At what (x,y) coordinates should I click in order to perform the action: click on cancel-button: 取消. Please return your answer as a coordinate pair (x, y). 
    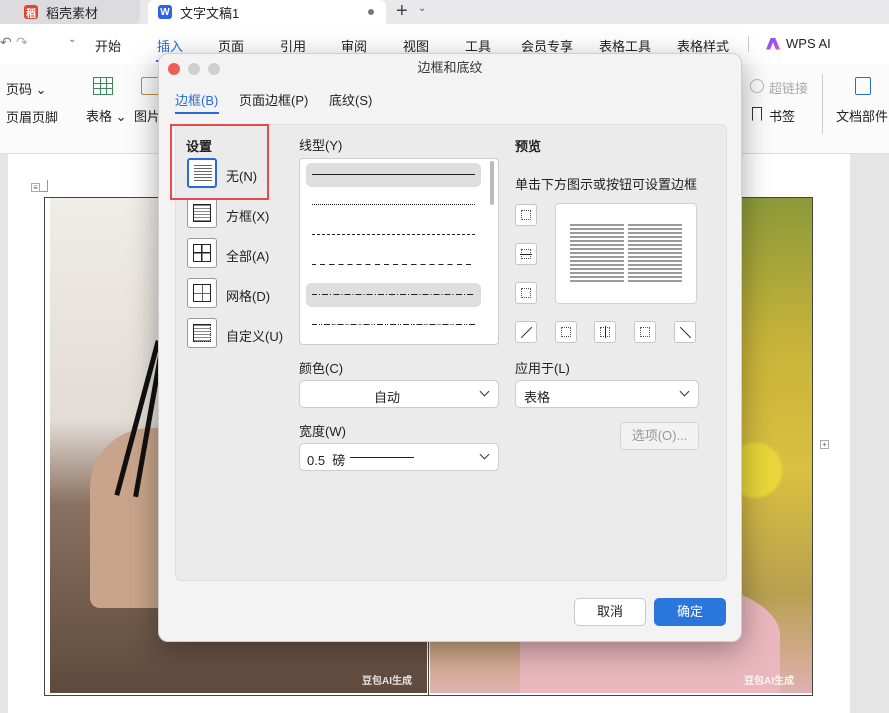
    Looking at the image, I should click on (610, 612).